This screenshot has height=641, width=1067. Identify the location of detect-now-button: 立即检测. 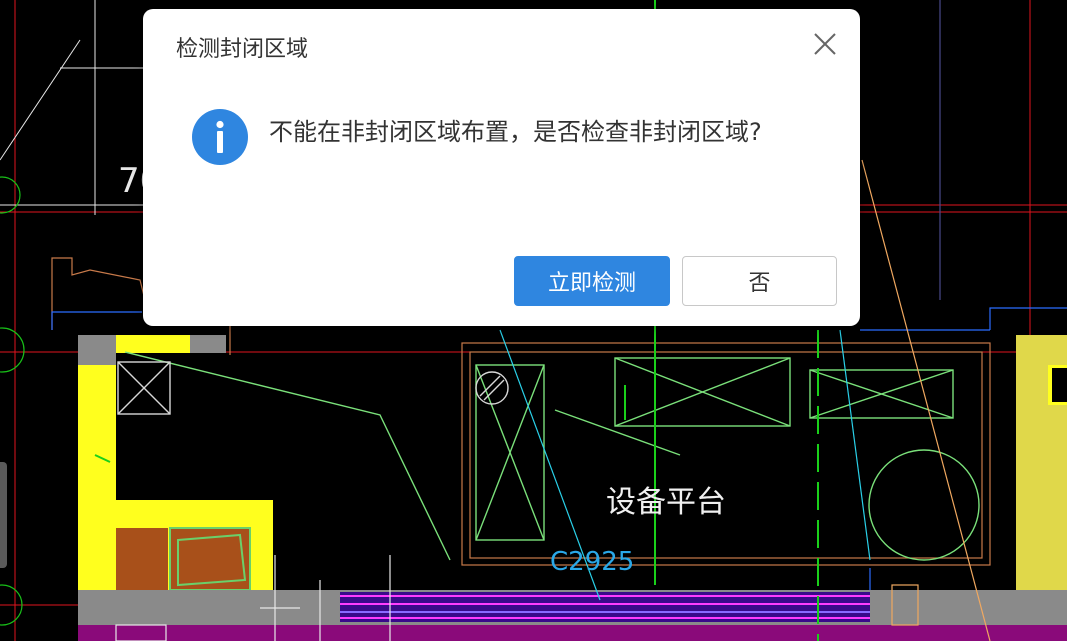
(592, 281).